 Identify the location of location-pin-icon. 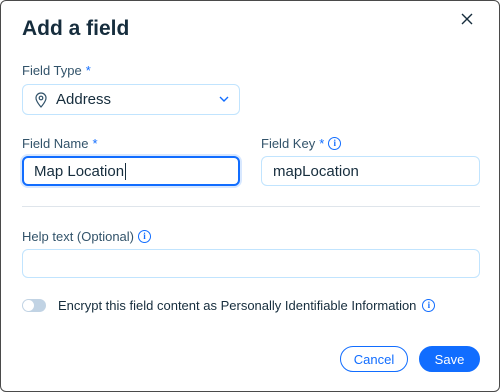
(41, 99).